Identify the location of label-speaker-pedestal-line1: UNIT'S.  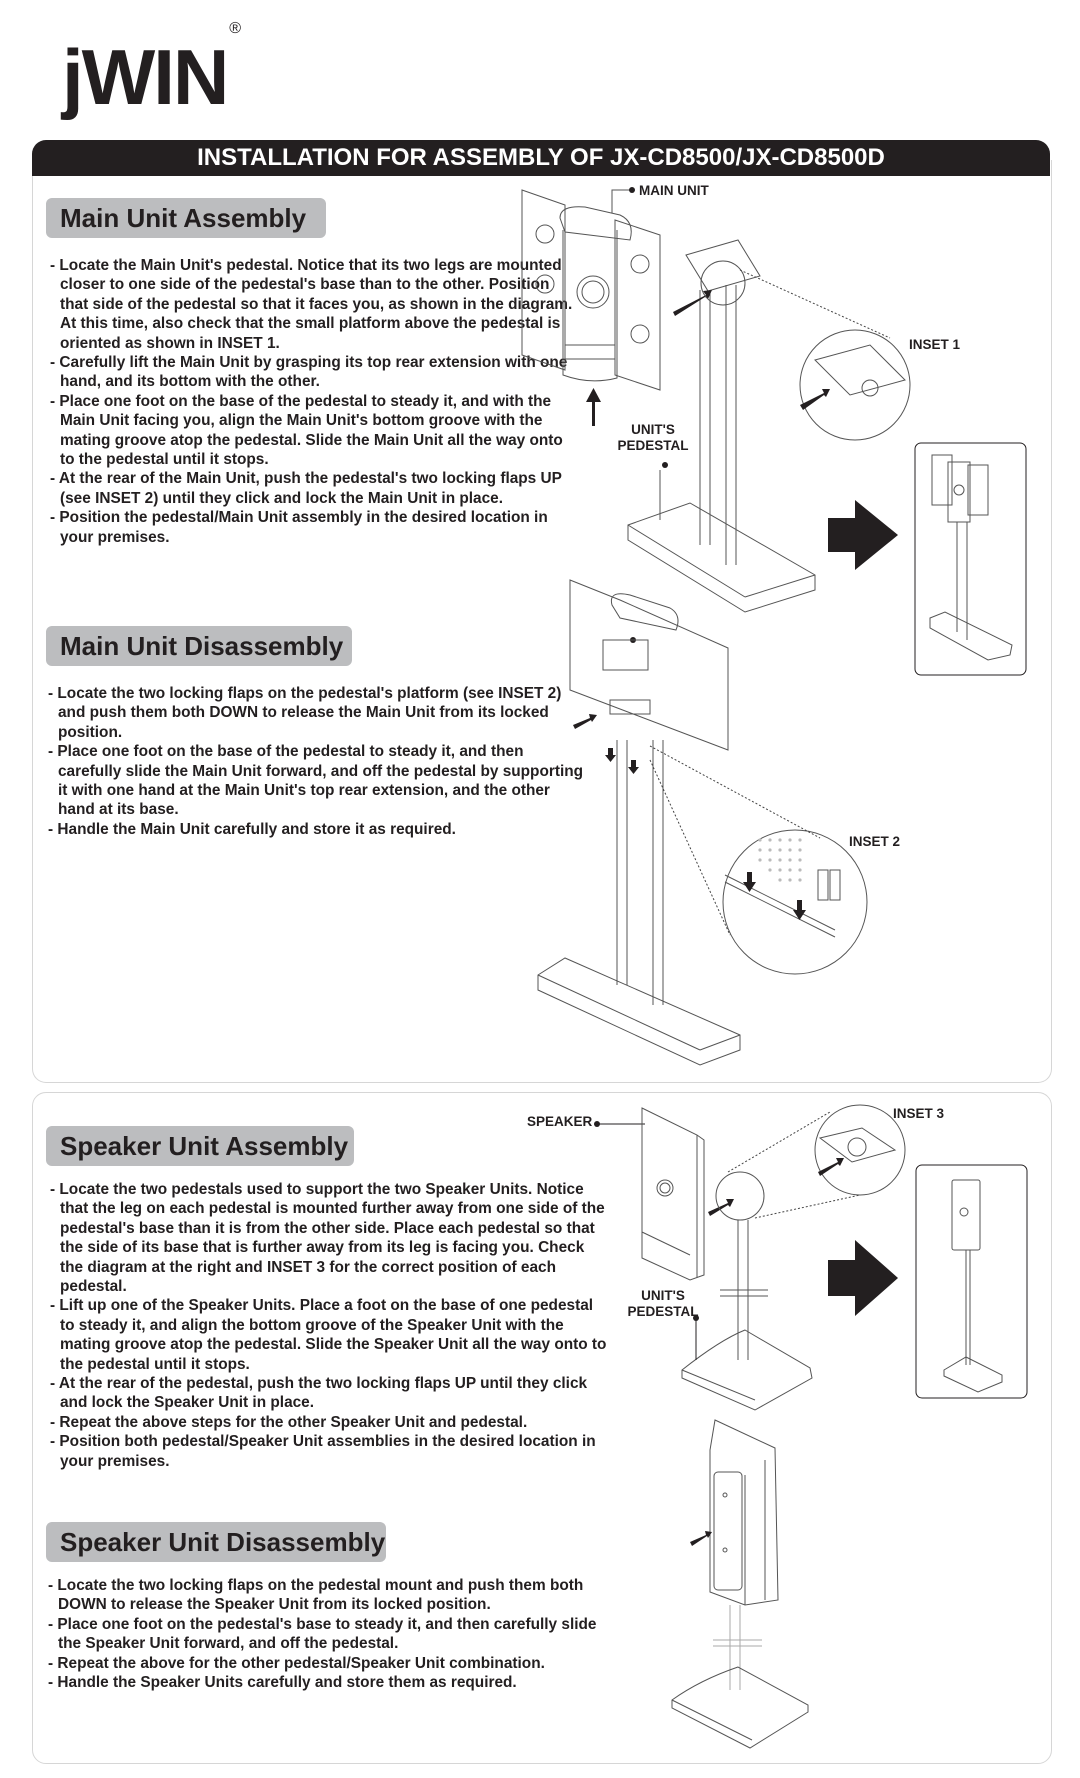
(663, 1295).